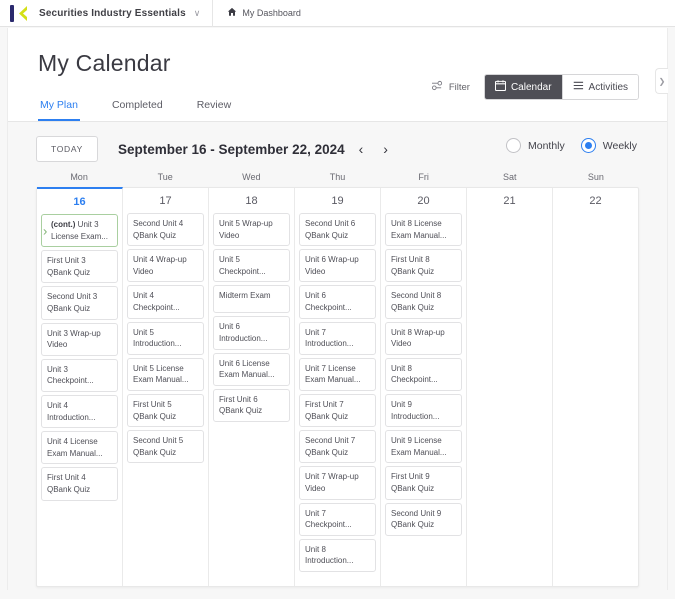 Image resolution: width=675 pixels, height=599 pixels. What do you see at coordinates (510, 177) in the screenshot?
I see `dow-label-sat: Sat` at bounding box center [510, 177].